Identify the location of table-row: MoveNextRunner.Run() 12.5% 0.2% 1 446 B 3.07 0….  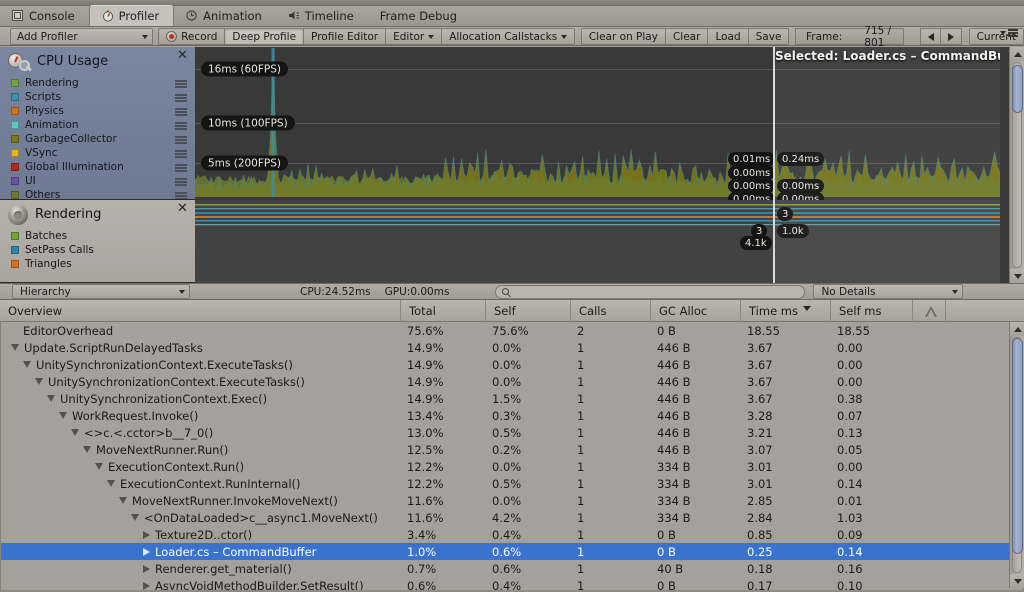
(512, 449).